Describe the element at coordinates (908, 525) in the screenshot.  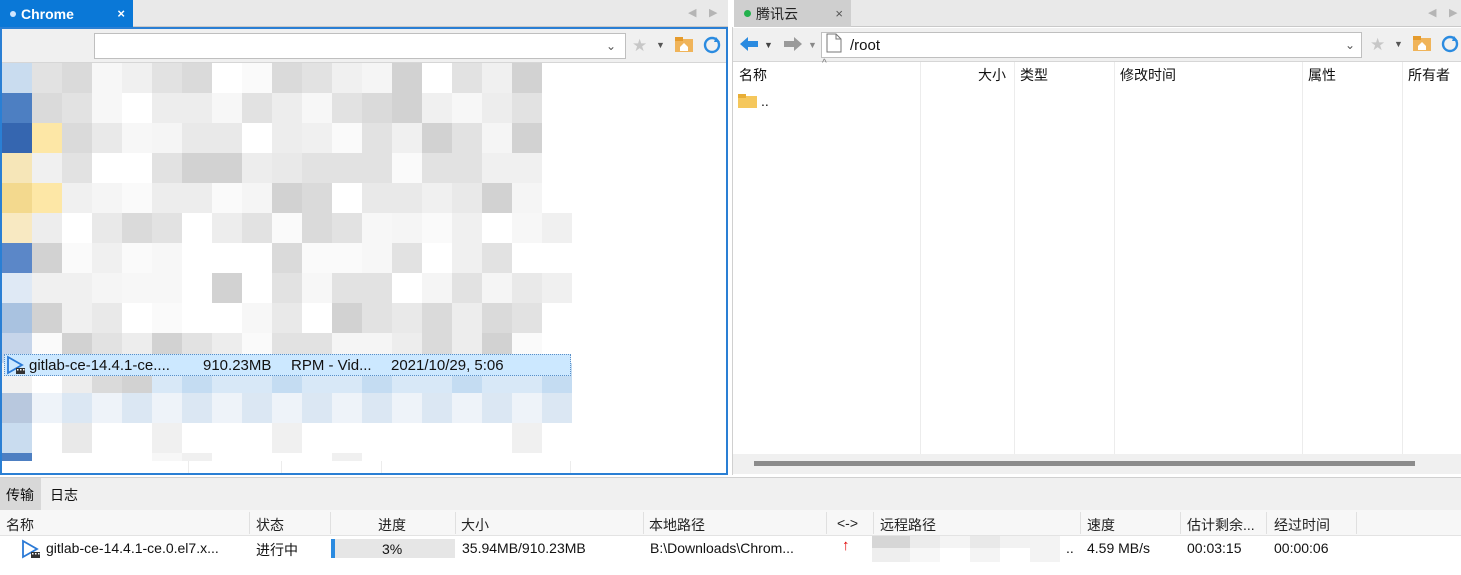
I see `th-remote-path: 远程路径` at that location.